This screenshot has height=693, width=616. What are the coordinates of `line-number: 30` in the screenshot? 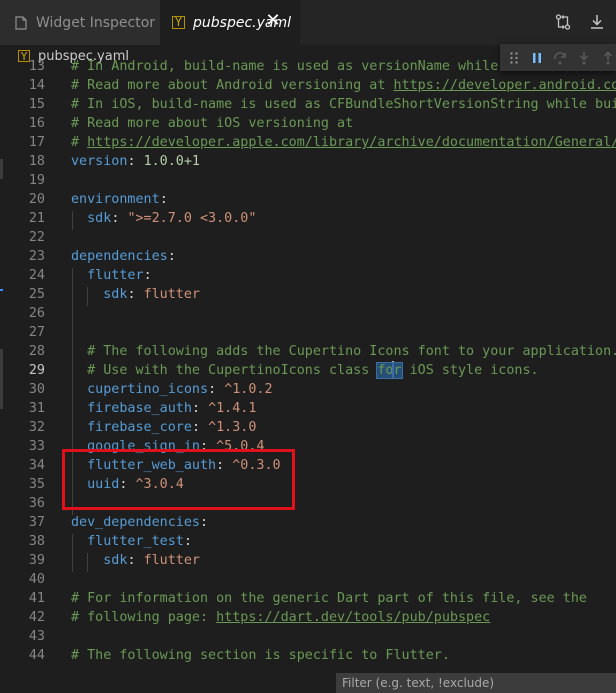 It's located at (36, 389).